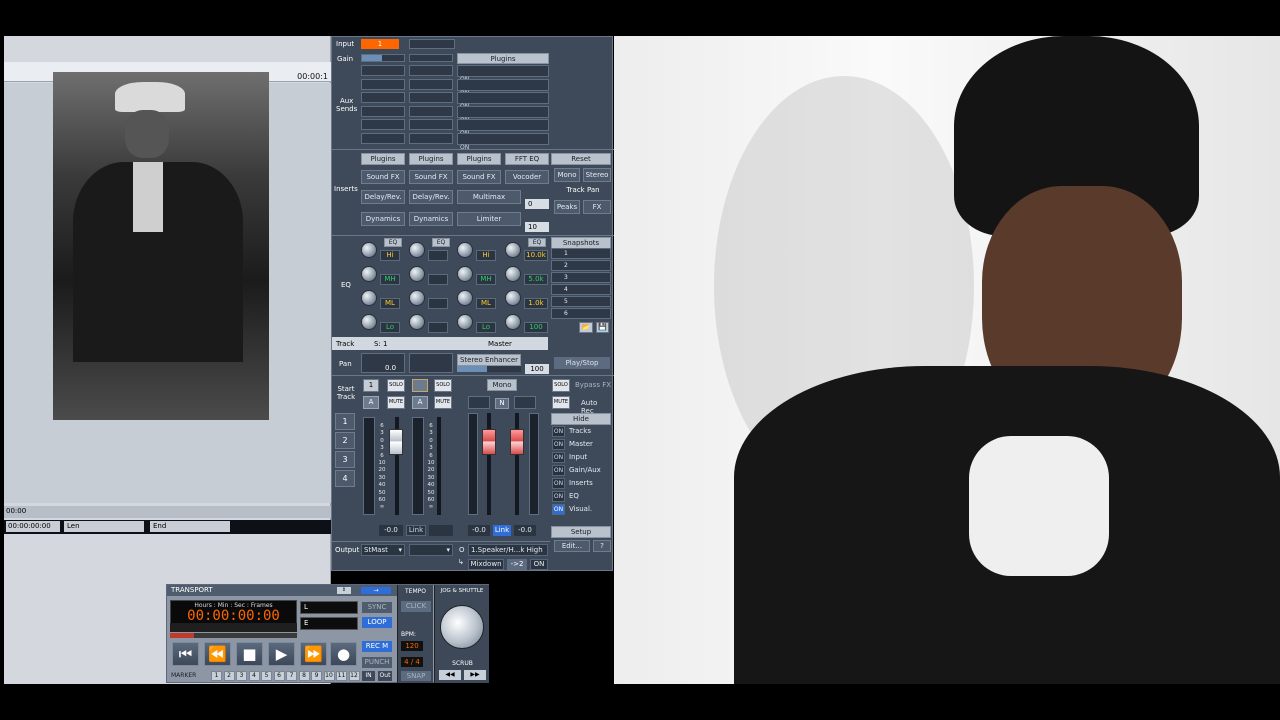  What do you see at coordinates (539, 564) in the screenshot?
I see `mix-on-button: ON` at bounding box center [539, 564].